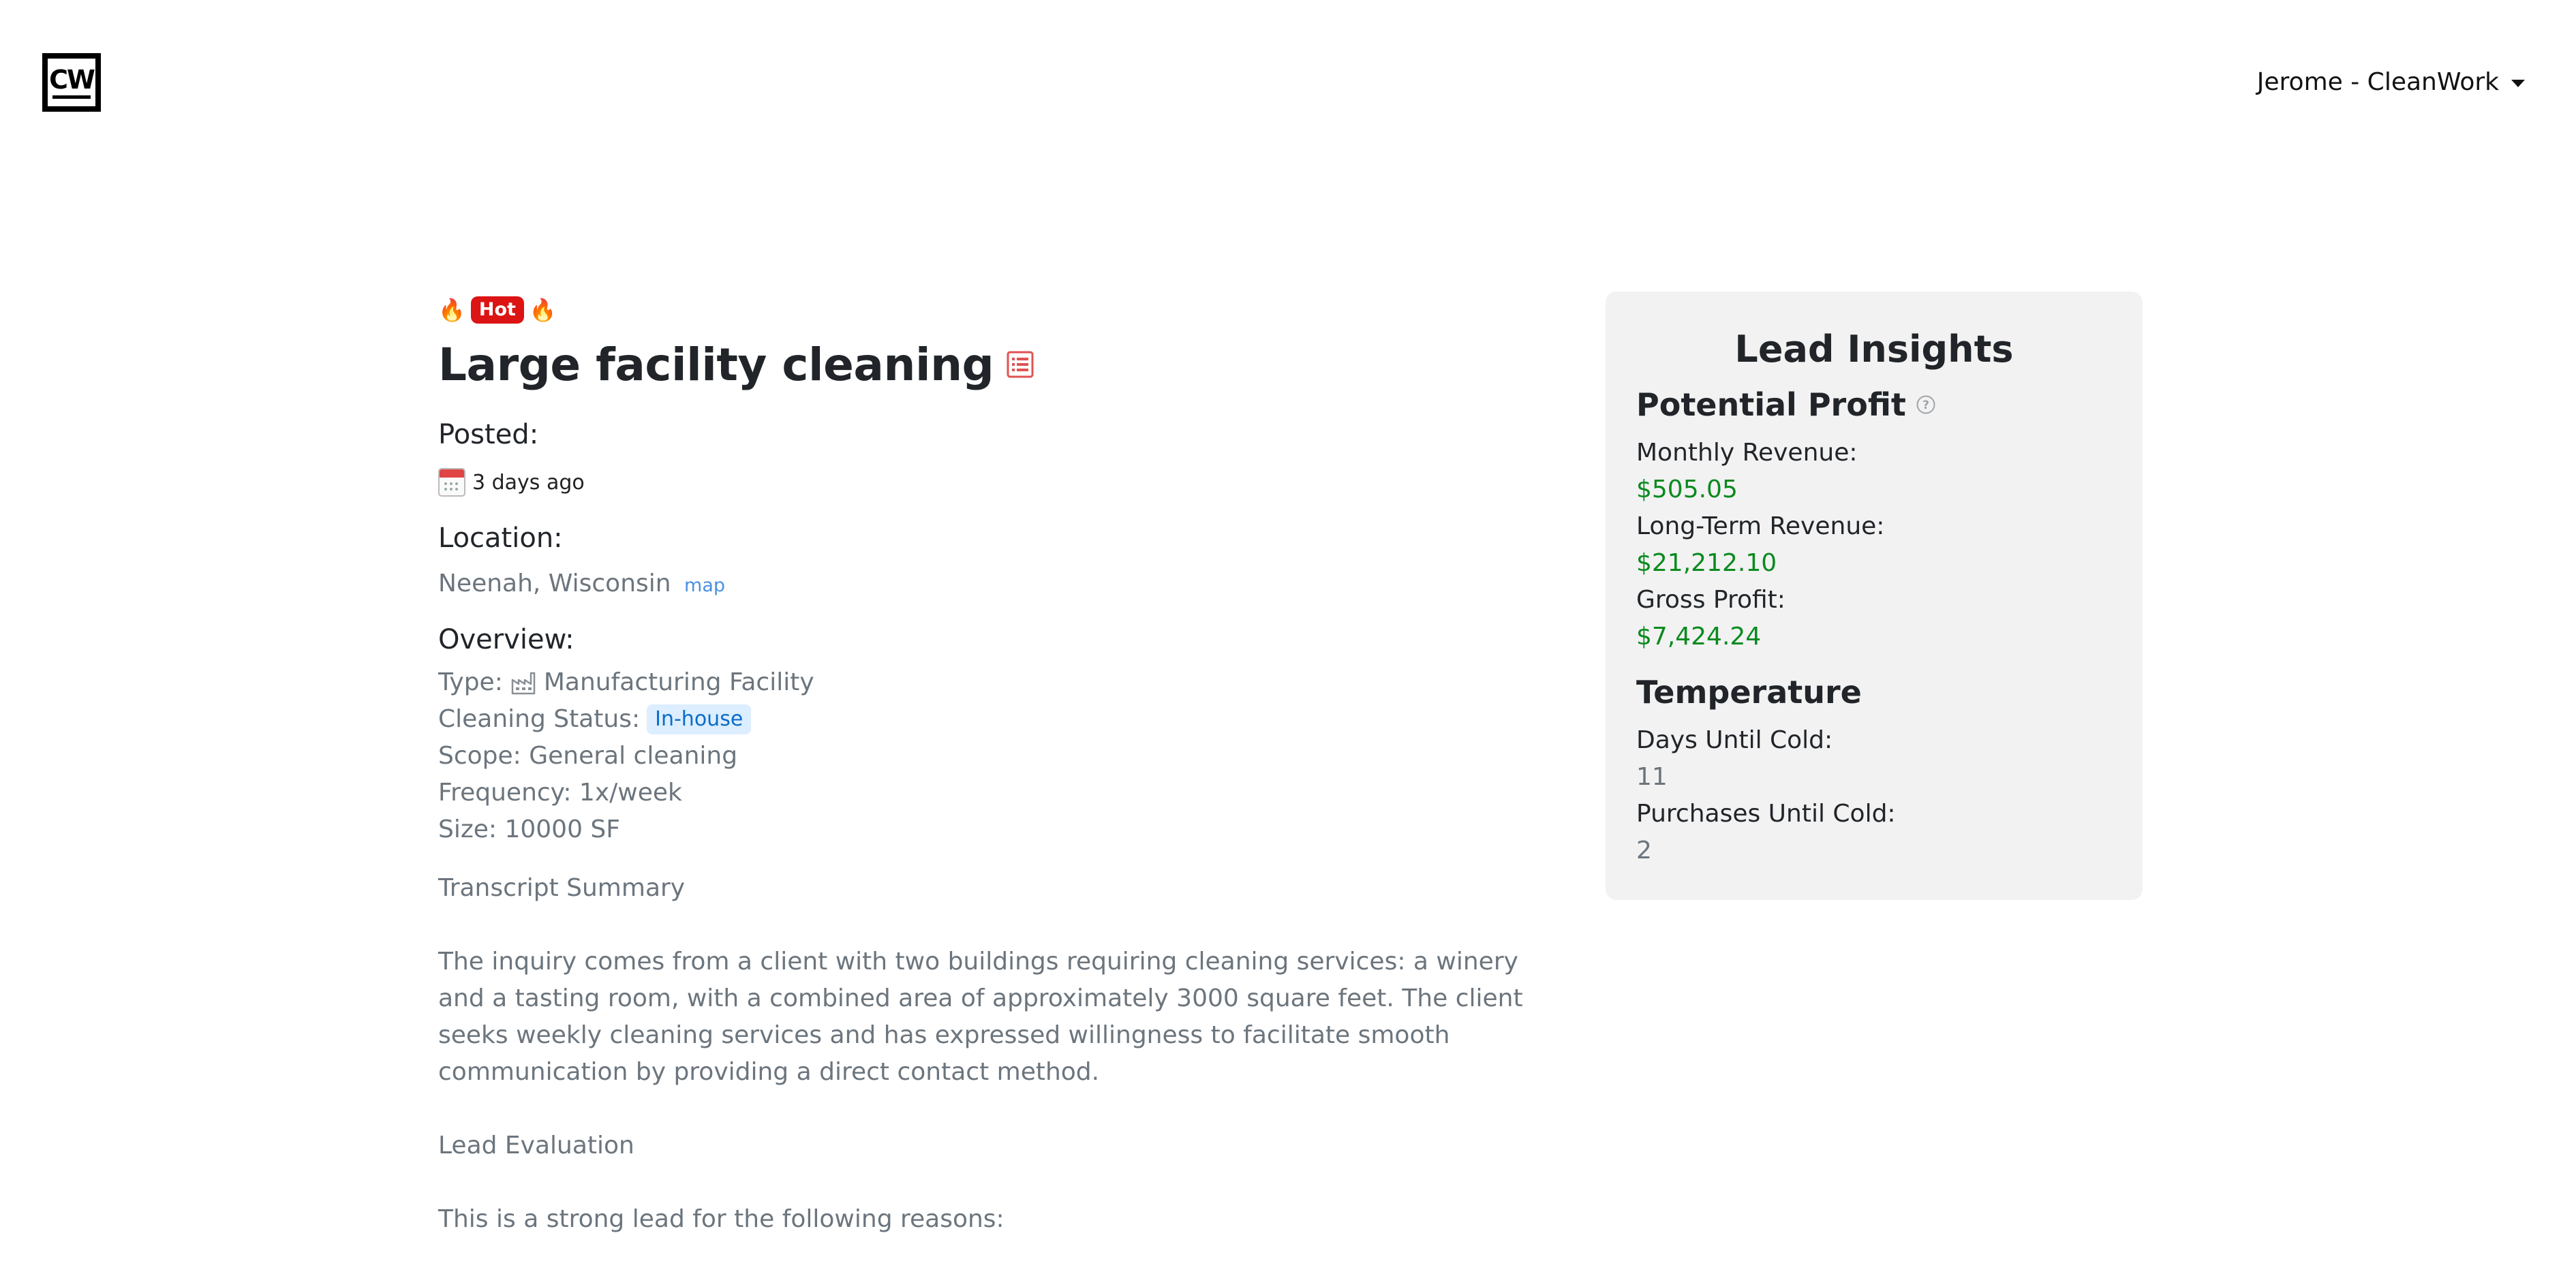 The width and height of the screenshot is (2576, 1261). Describe the element at coordinates (489, 434) in the screenshot. I see `posted-label: Posted:` at that location.